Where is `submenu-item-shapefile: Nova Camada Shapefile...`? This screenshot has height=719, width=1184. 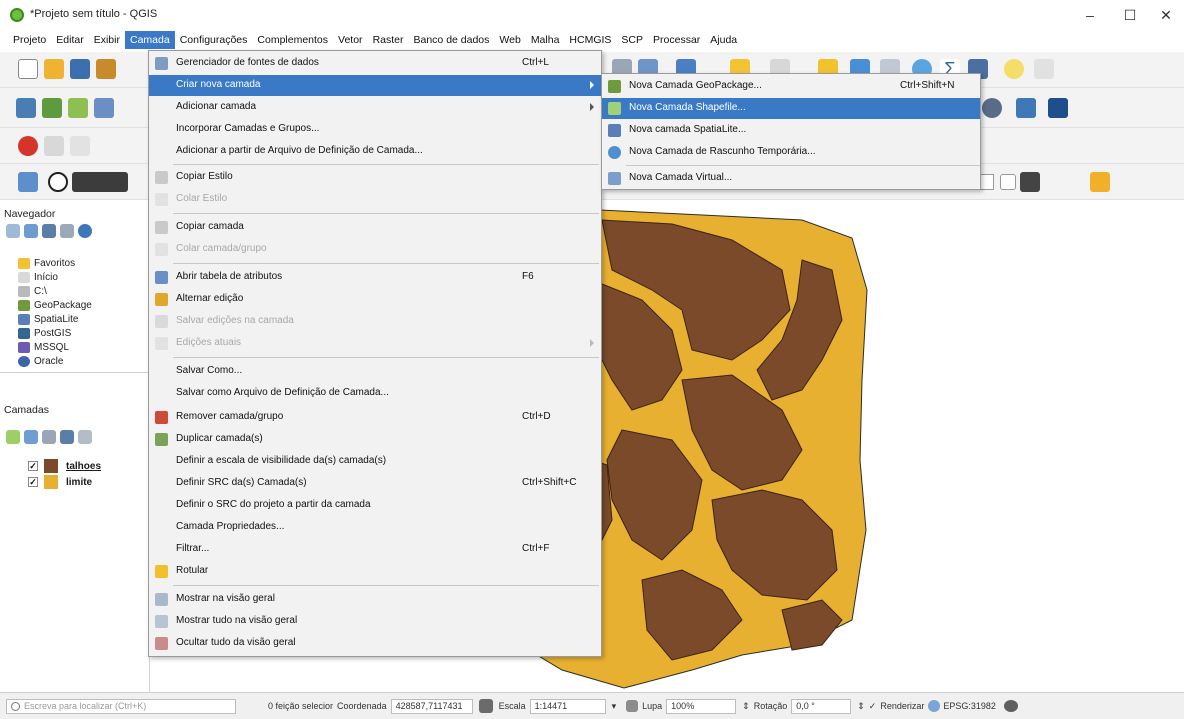 submenu-item-shapefile: Nova Camada Shapefile... is located at coordinates (791, 108).